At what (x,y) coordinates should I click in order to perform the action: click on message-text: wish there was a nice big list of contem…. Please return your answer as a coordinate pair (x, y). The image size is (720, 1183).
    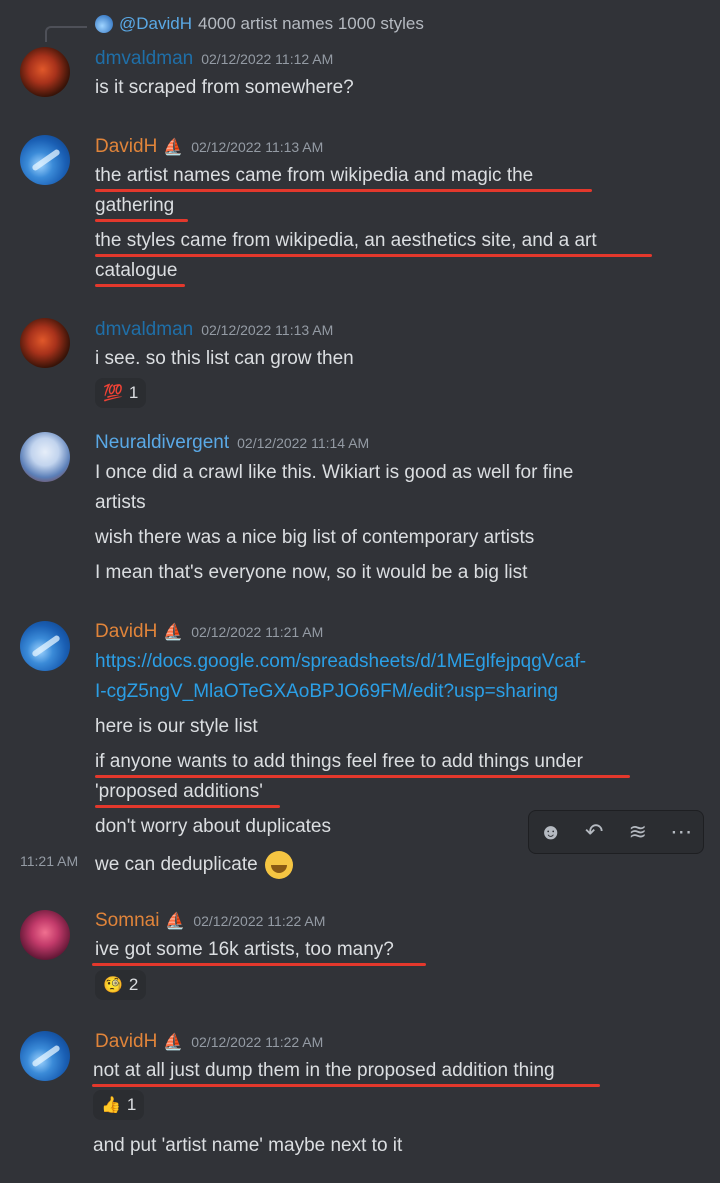
    Looking at the image, I should click on (315, 537).